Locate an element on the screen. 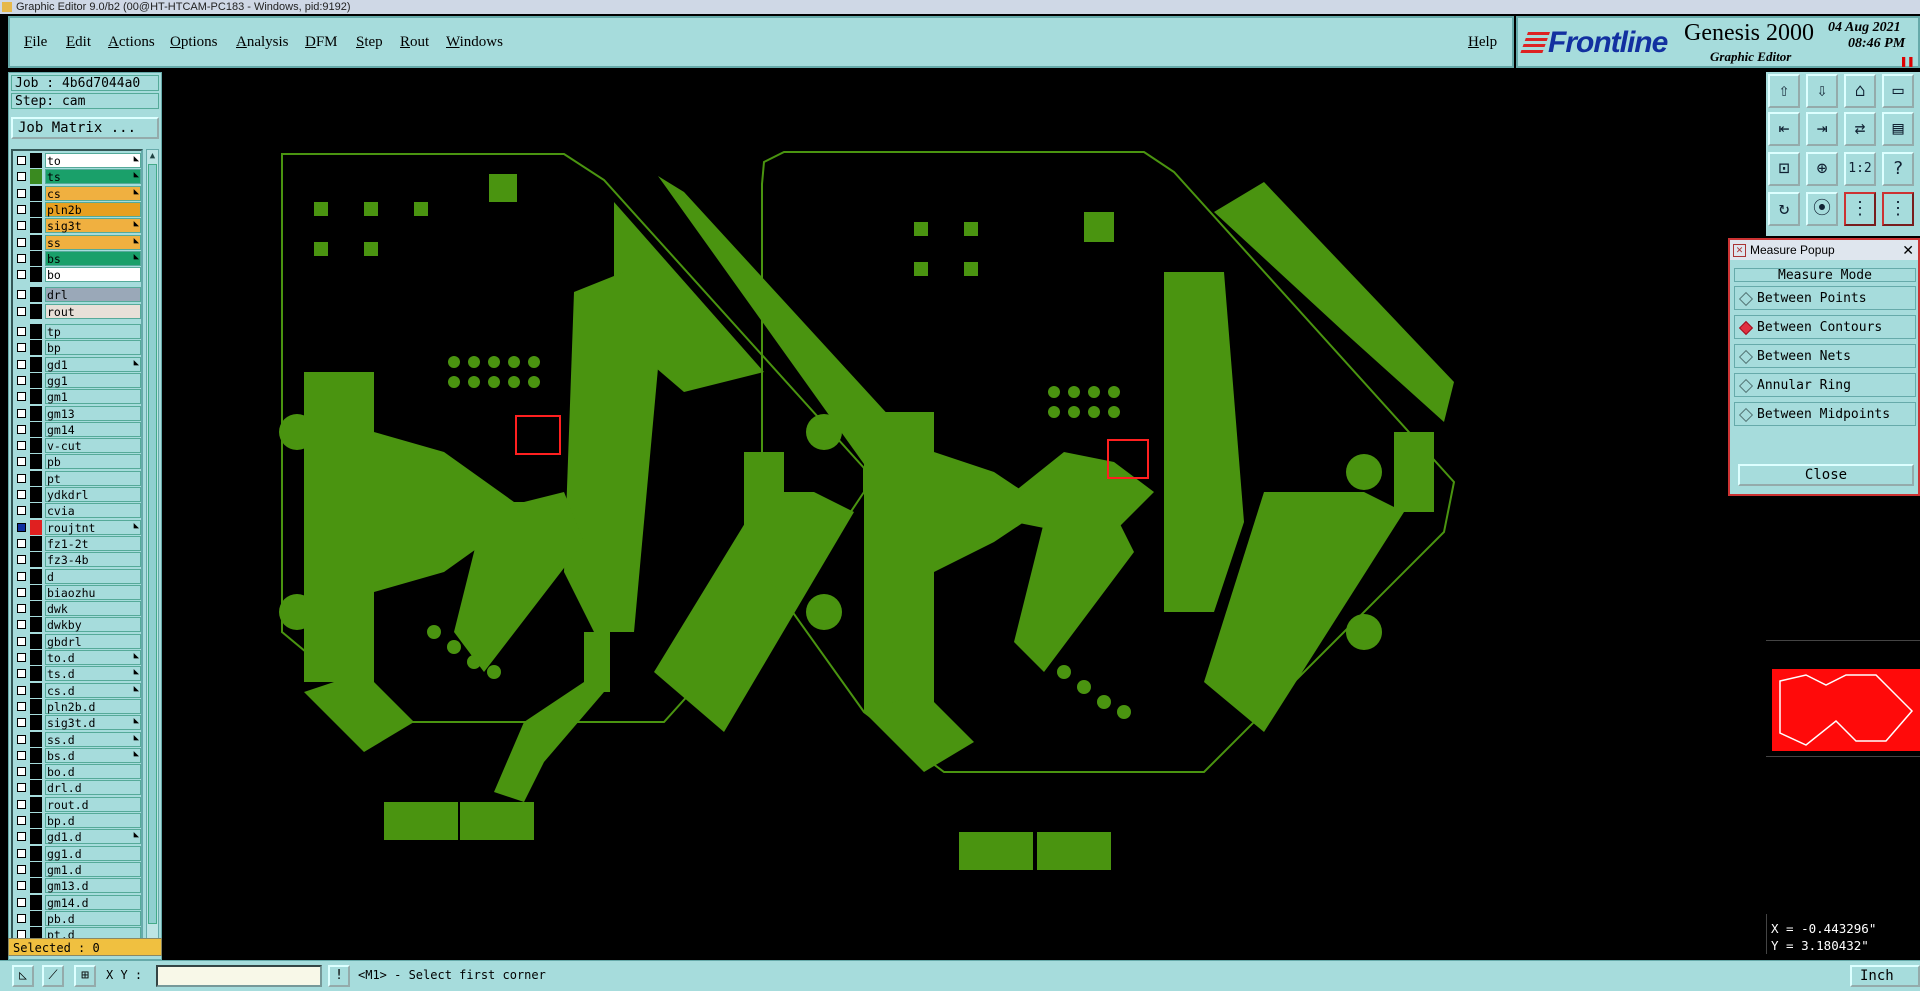  layer-row: ss ◣ is located at coordinates (78, 242).